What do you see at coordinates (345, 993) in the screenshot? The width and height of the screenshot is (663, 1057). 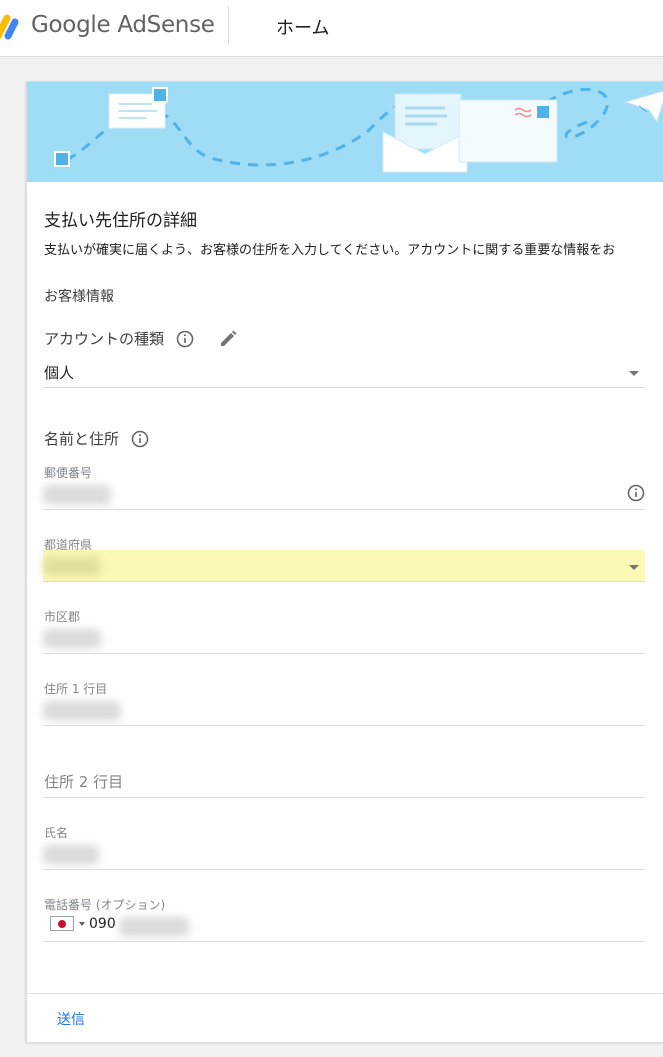 I see `footer-divider` at bounding box center [345, 993].